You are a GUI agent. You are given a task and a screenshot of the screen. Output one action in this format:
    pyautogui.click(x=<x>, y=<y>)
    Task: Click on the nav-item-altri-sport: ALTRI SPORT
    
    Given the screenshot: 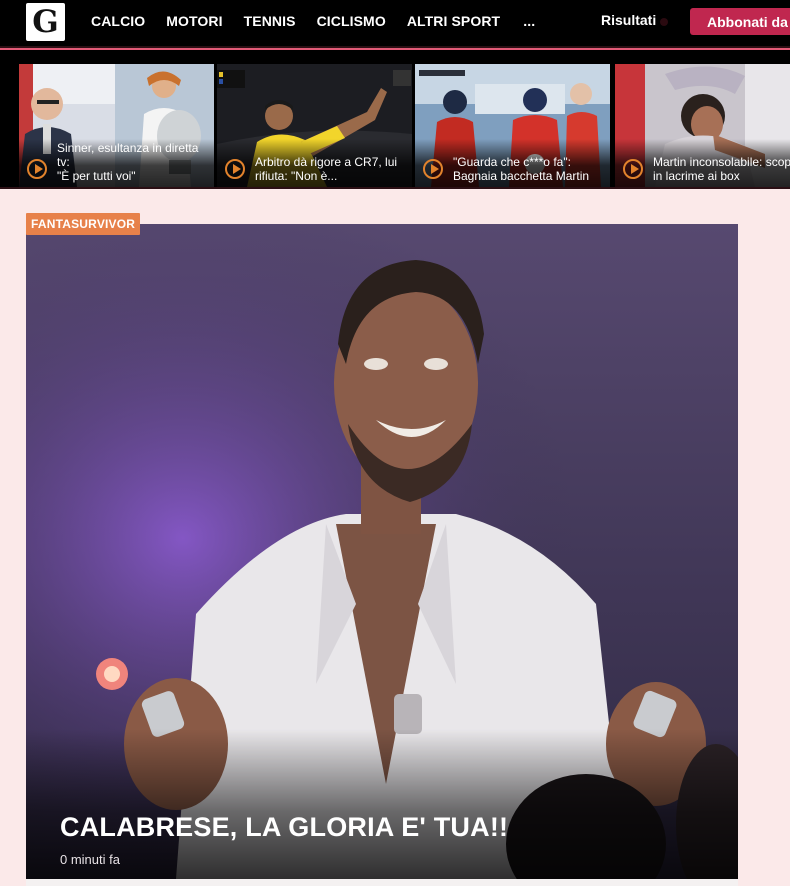 What is the action you would take?
    pyautogui.click(x=453, y=21)
    